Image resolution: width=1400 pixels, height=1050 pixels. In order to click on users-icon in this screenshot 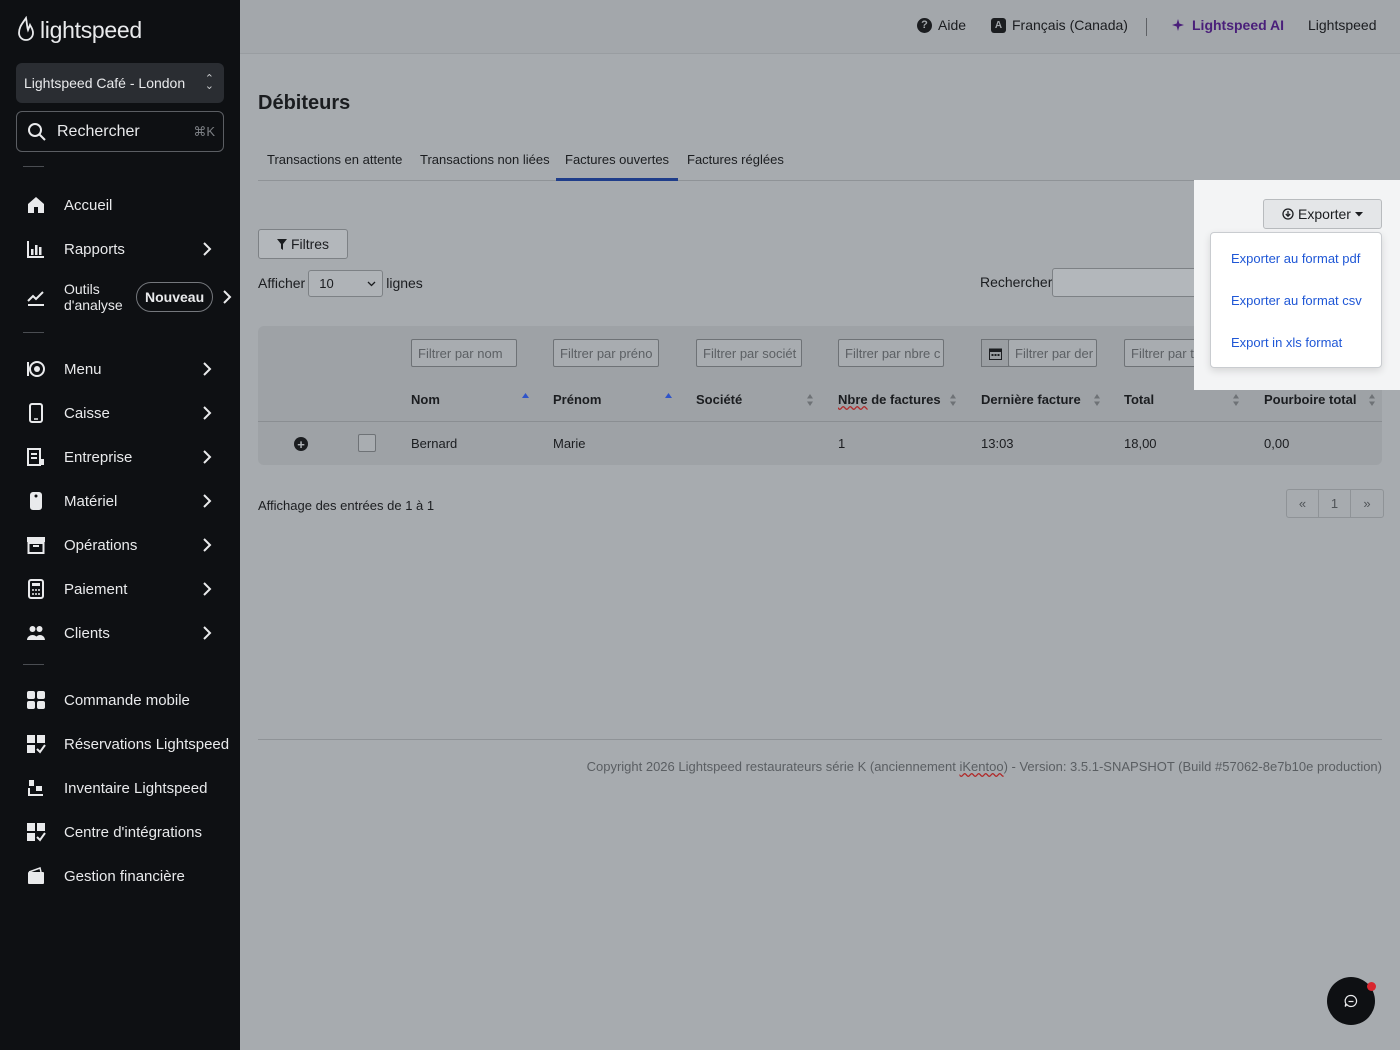, I will do `click(36, 633)`.